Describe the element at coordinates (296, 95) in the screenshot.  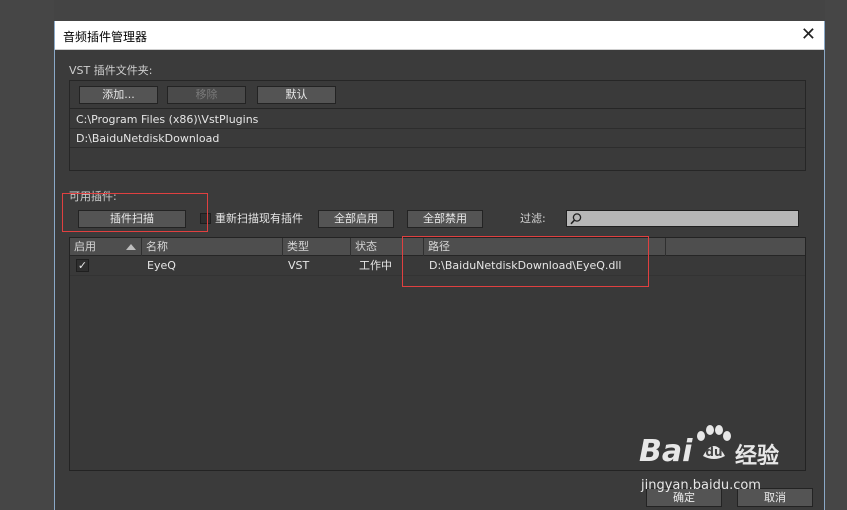
I see `default-folder-button: 默认` at that location.